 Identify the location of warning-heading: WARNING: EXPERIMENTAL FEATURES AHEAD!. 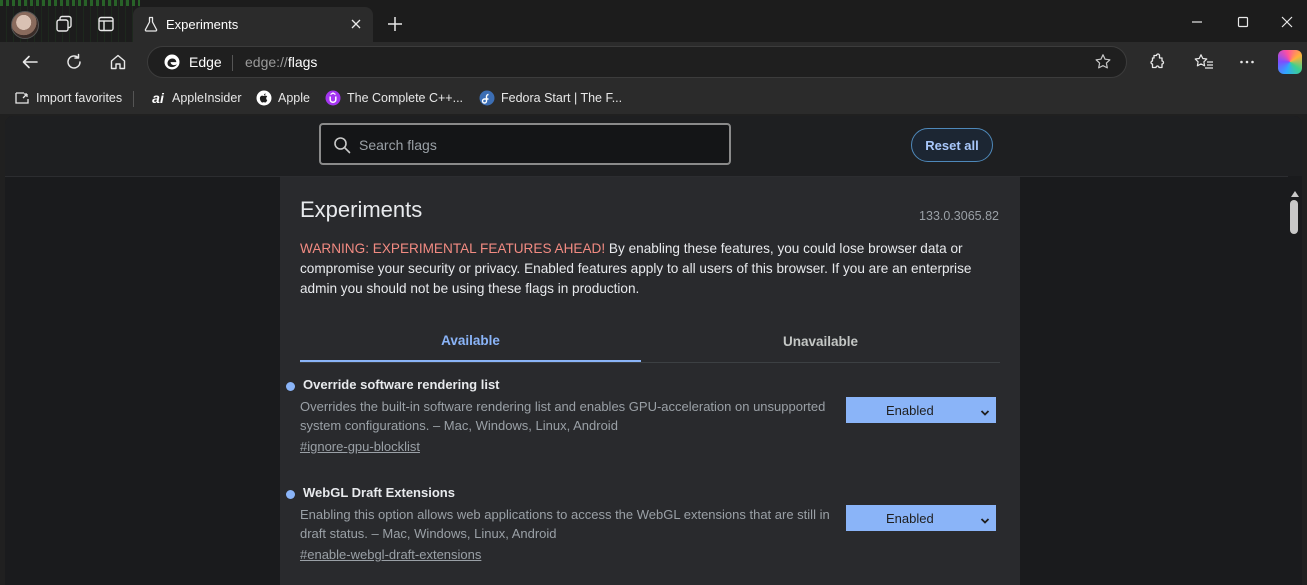
(453, 248).